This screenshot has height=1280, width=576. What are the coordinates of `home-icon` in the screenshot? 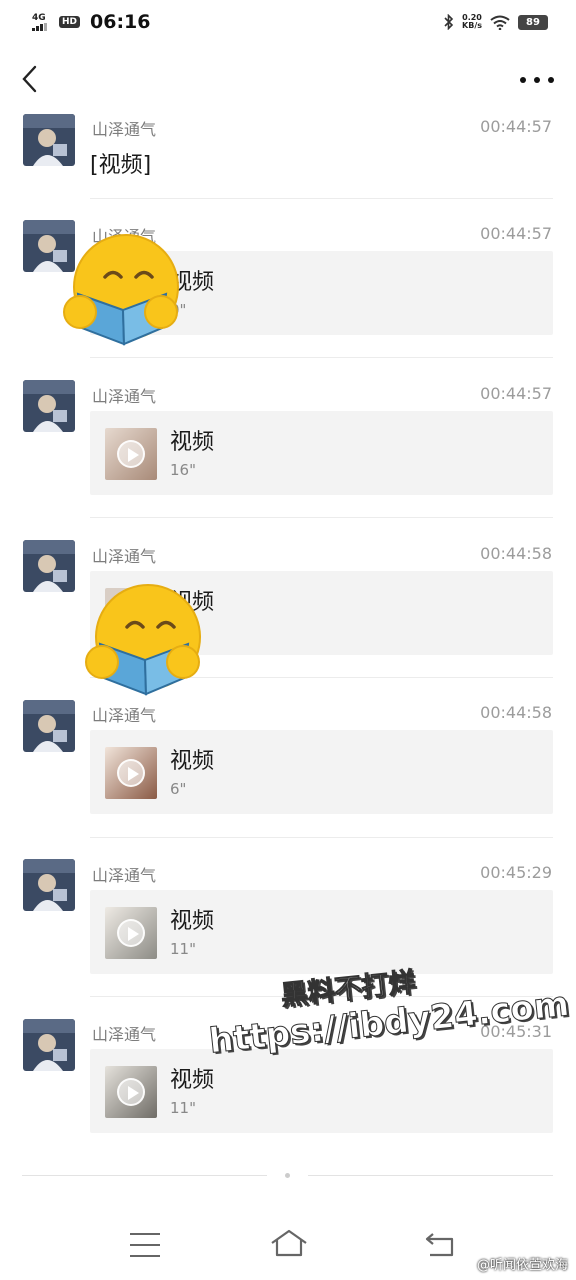 It's located at (289, 1243).